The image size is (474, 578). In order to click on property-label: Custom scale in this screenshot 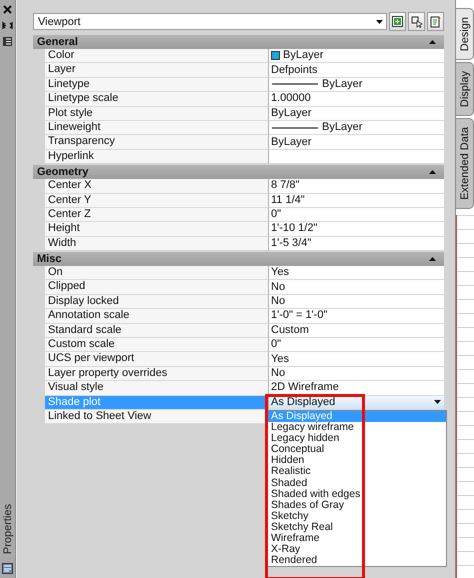, I will do `click(157, 345)`.